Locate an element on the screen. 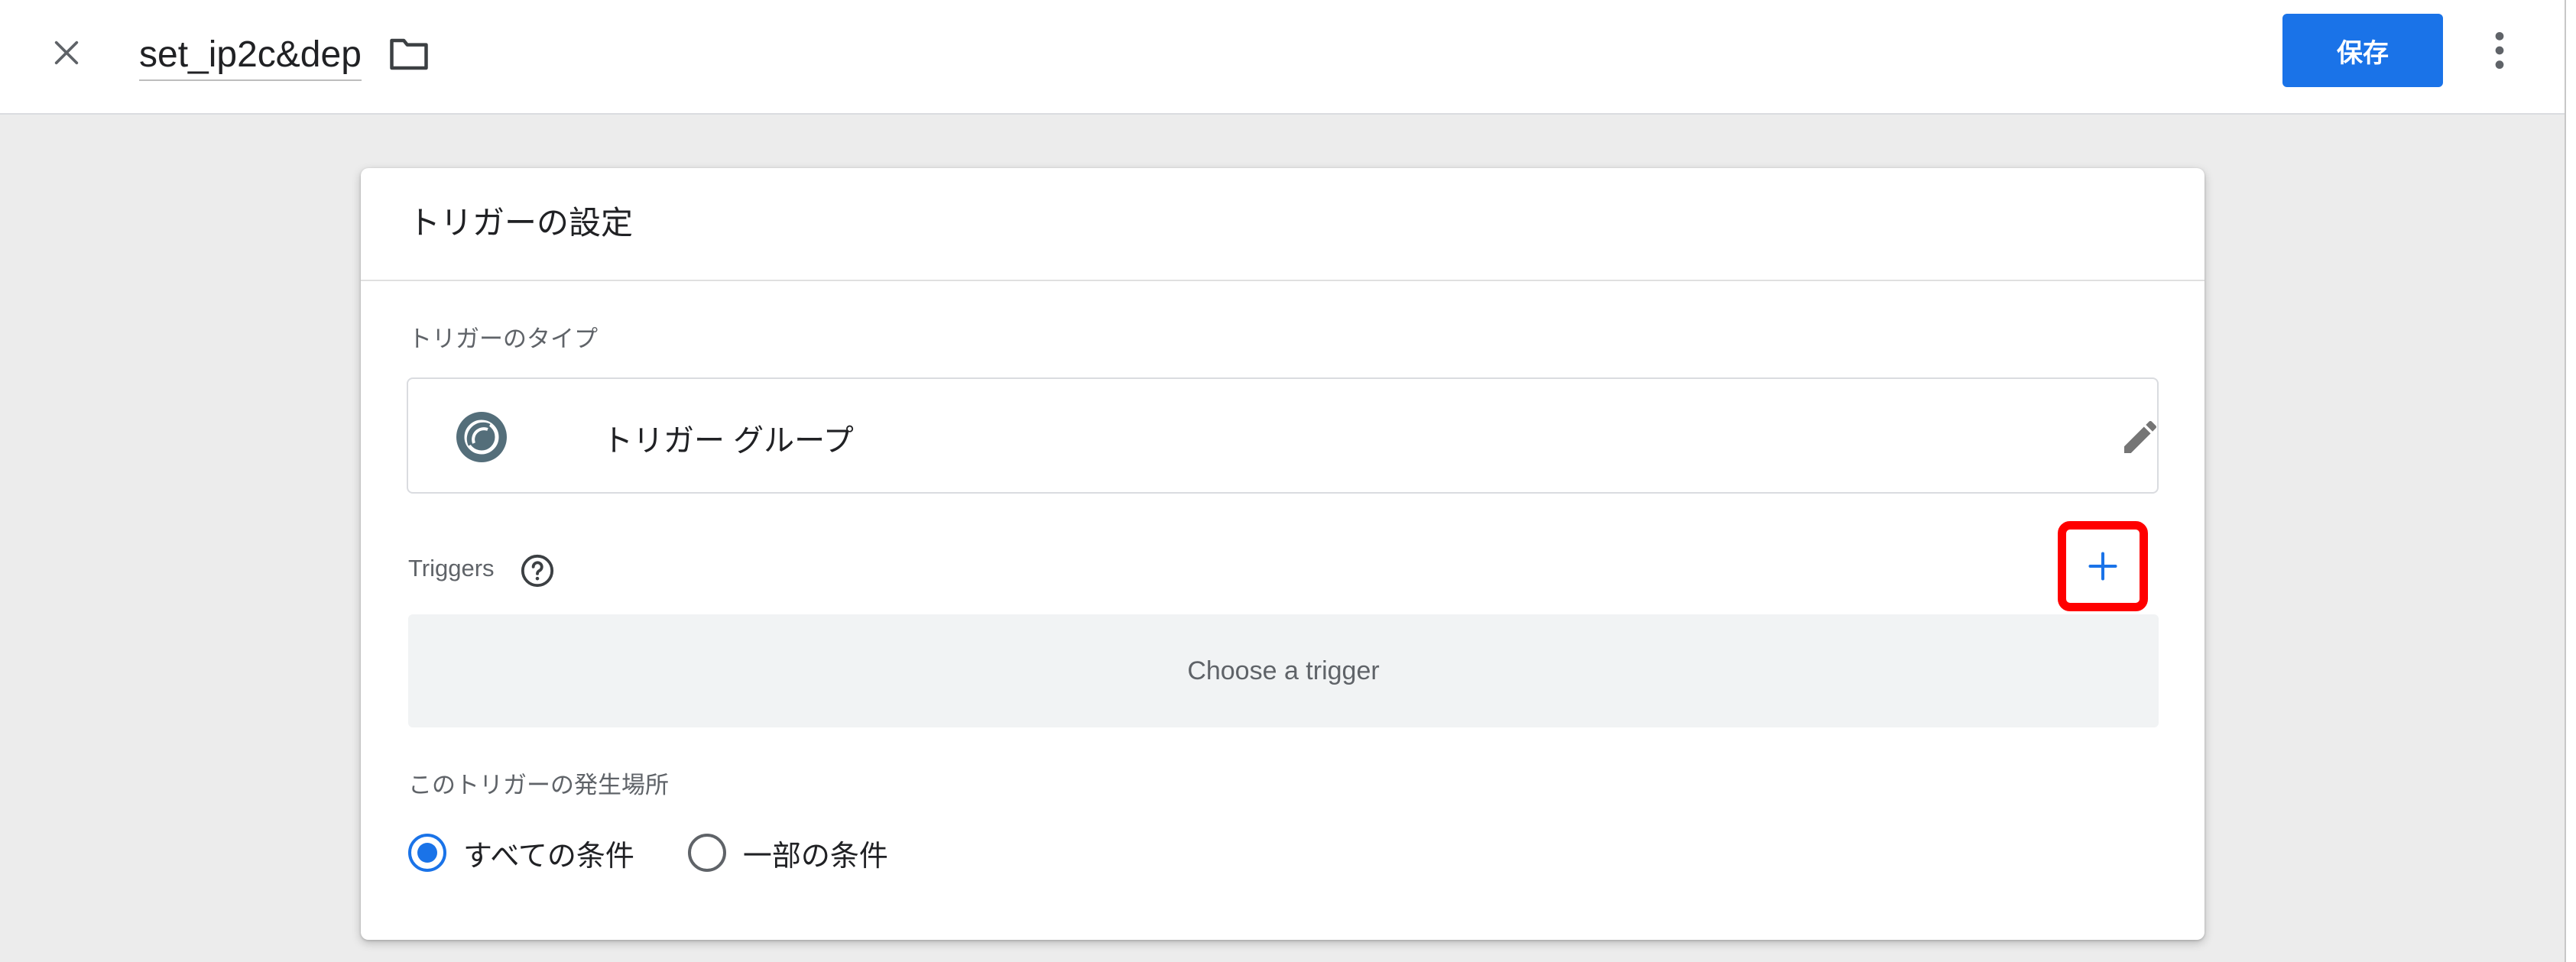  trigger-type-selector: トリガー グループ is located at coordinates (1283, 436).